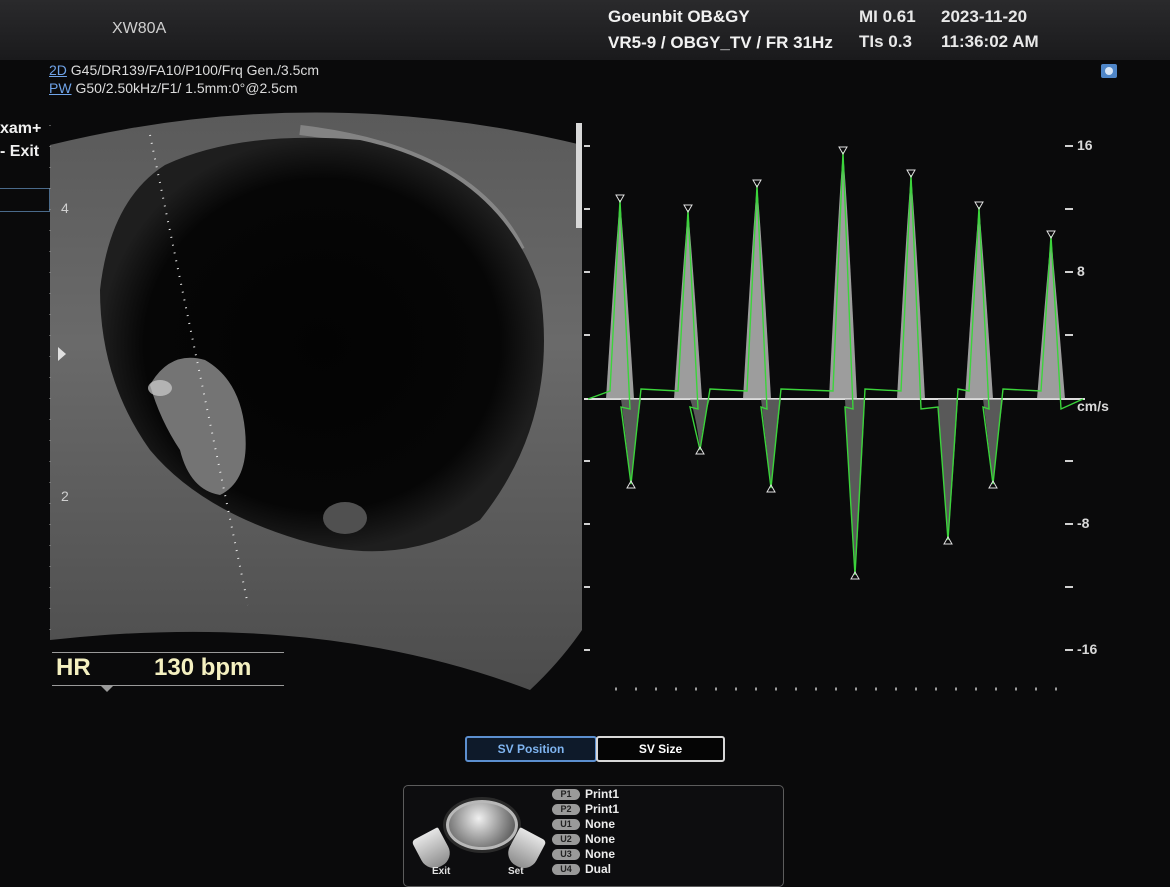 The image size is (1170, 887). Describe the element at coordinates (1087, 649) in the screenshot. I see `velocity-label-neg-16: -16` at that location.